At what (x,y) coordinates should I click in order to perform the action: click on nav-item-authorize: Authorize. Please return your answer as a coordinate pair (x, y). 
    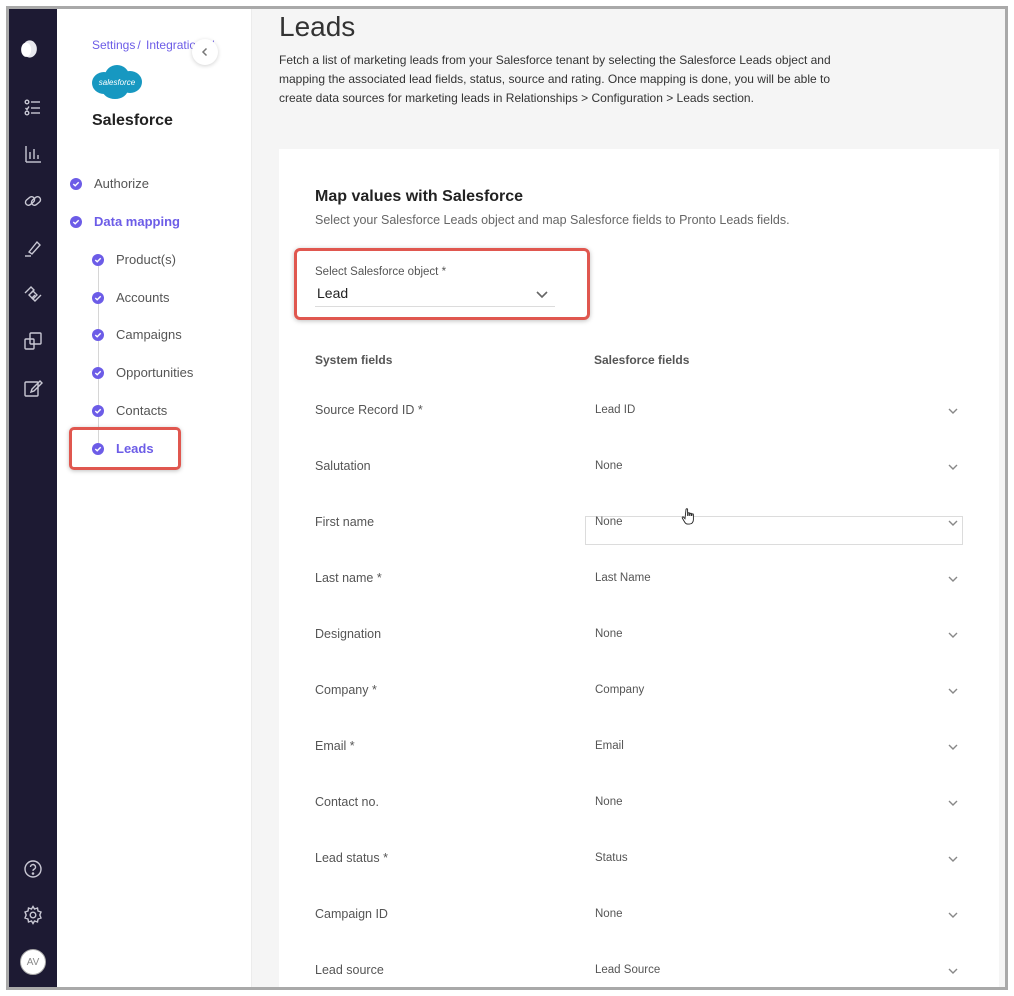
    Looking at the image, I should click on (109, 183).